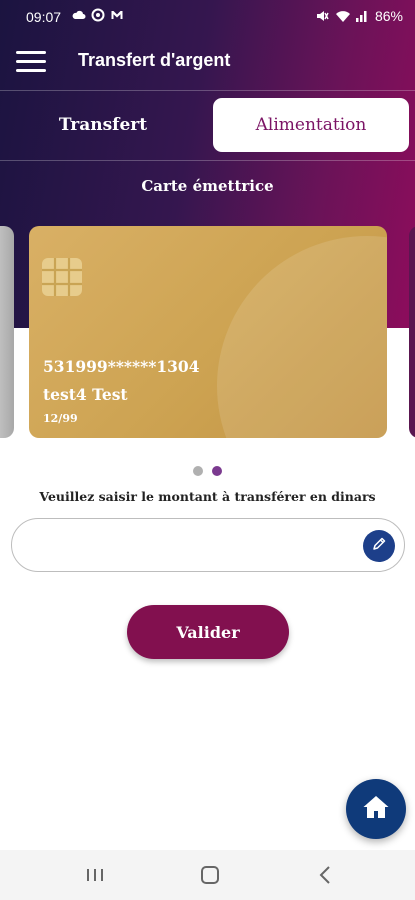 The width and height of the screenshot is (415, 900). I want to click on nav-home-icon, so click(210, 875).